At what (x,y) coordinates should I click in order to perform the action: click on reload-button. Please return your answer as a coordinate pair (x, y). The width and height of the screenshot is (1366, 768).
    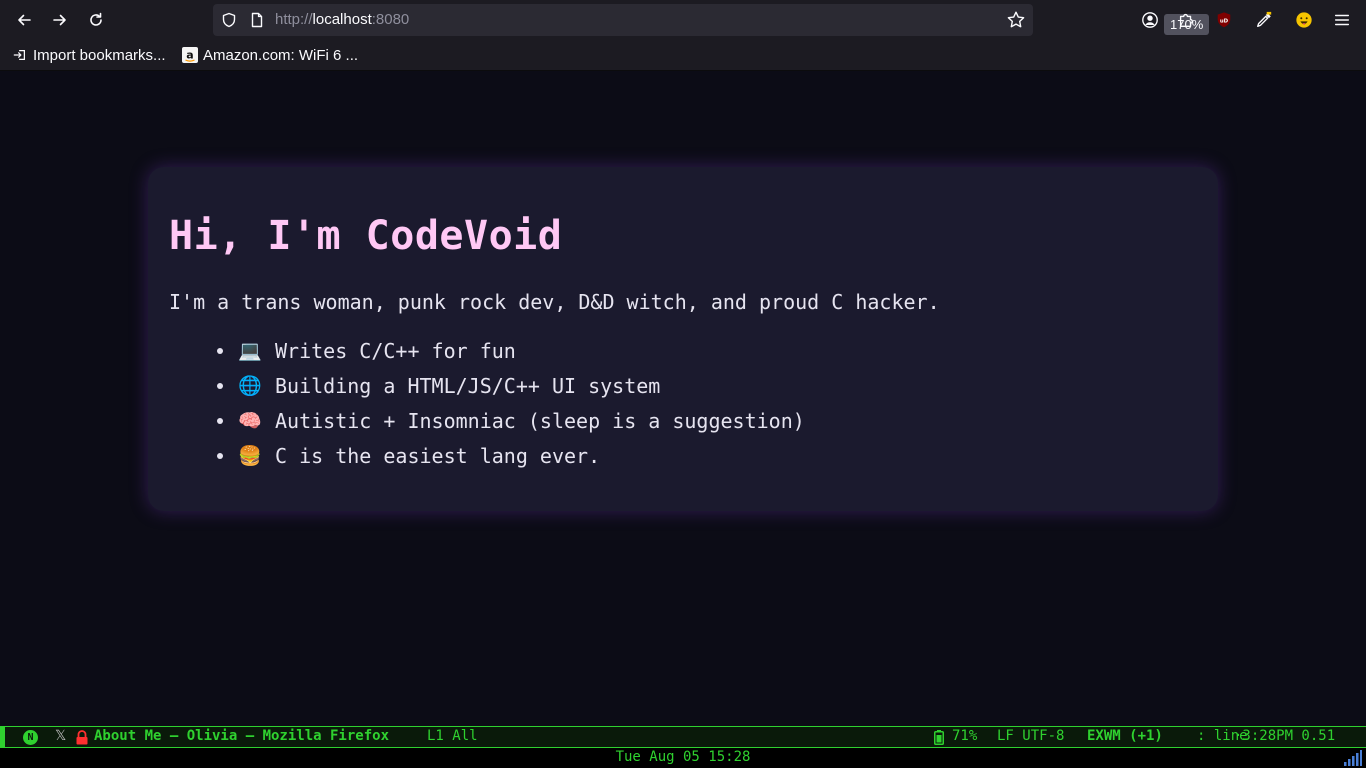
    Looking at the image, I should click on (96, 20).